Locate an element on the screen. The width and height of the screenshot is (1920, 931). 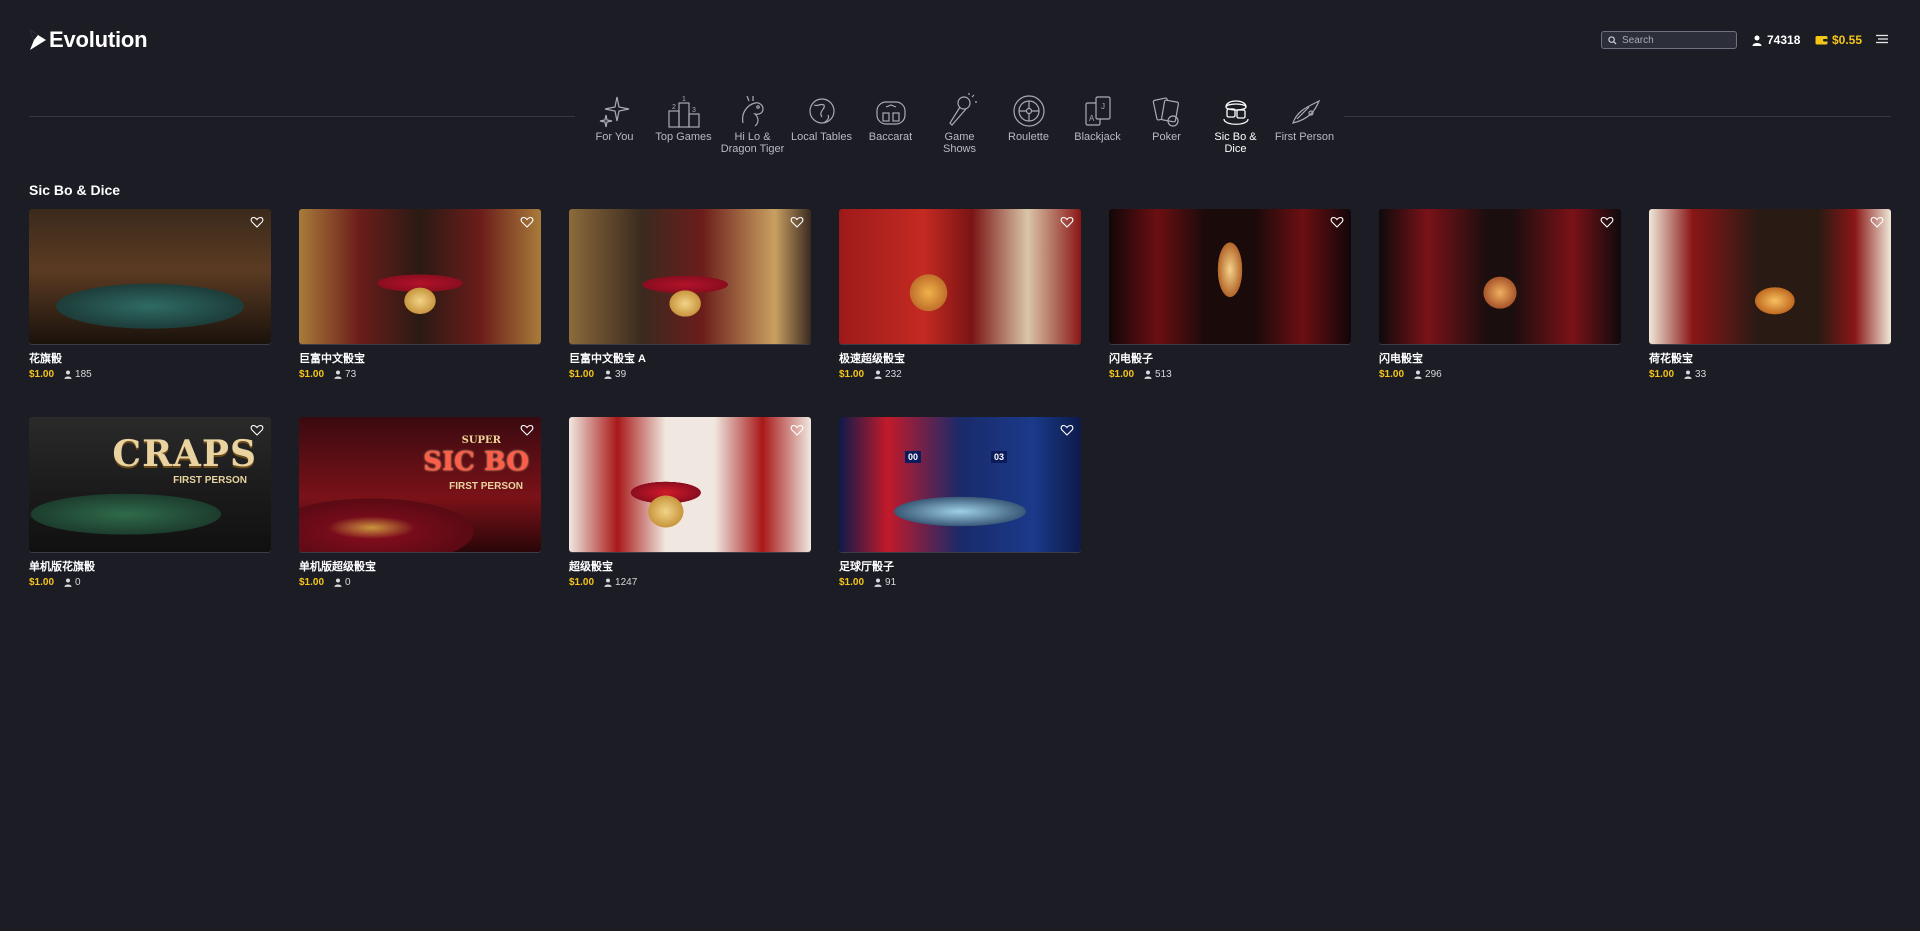
game-card: 巨富中文骰宝 $1.00 73 is located at coordinates (420, 313).